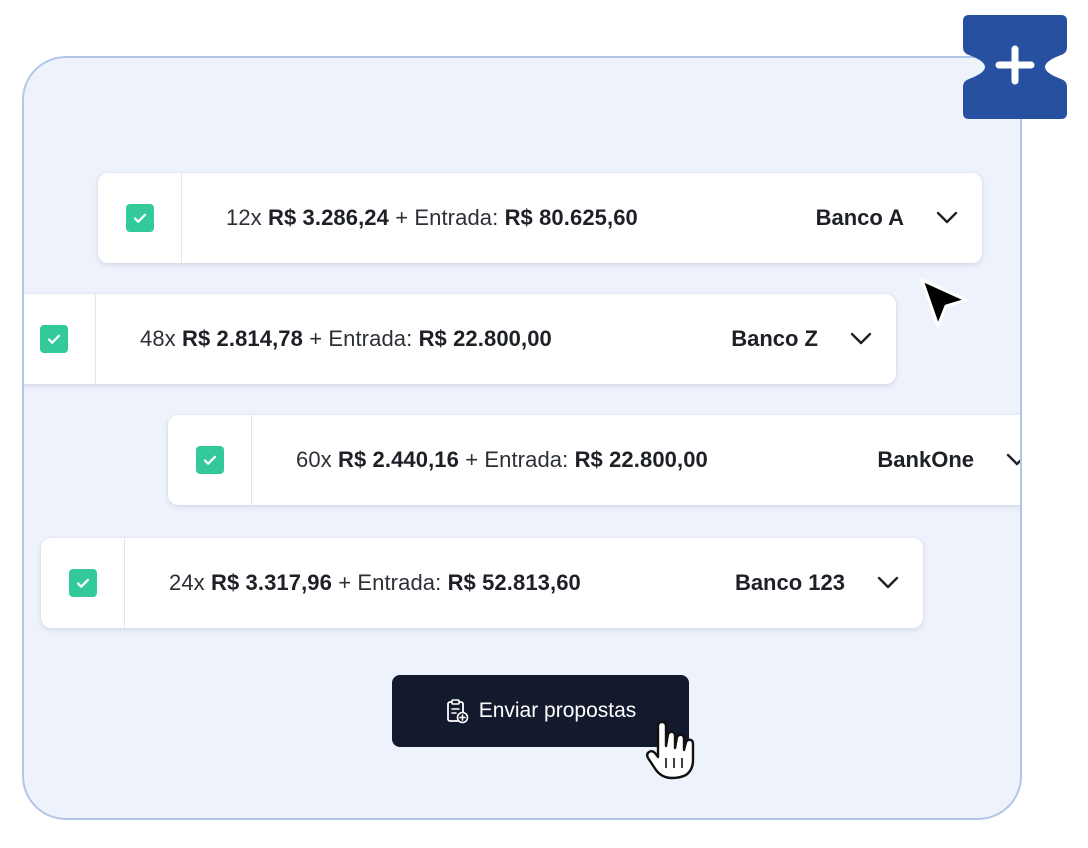  What do you see at coordinates (457, 711) in the screenshot?
I see `clipboard-add-icon` at bounding box center [457, 711].